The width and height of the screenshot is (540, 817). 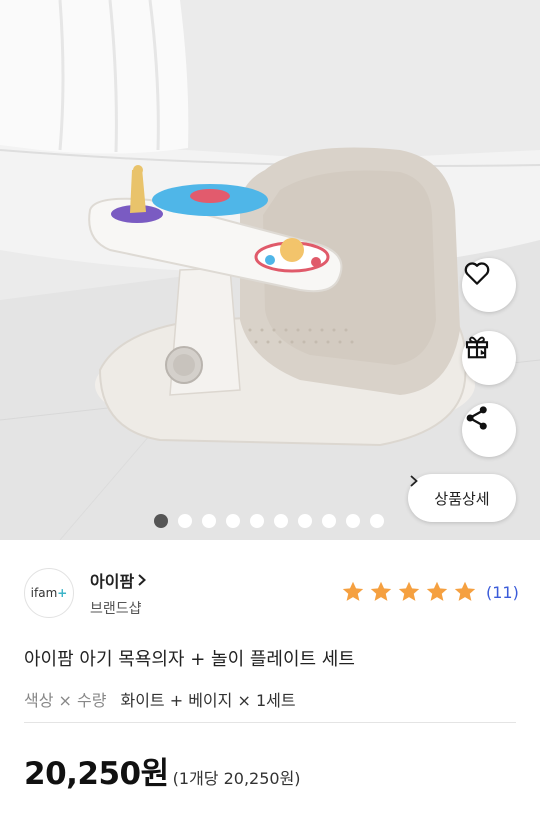 I want to click on option-value: 화이트 + 베이지 × 1세트, so click(x=208, y=700).